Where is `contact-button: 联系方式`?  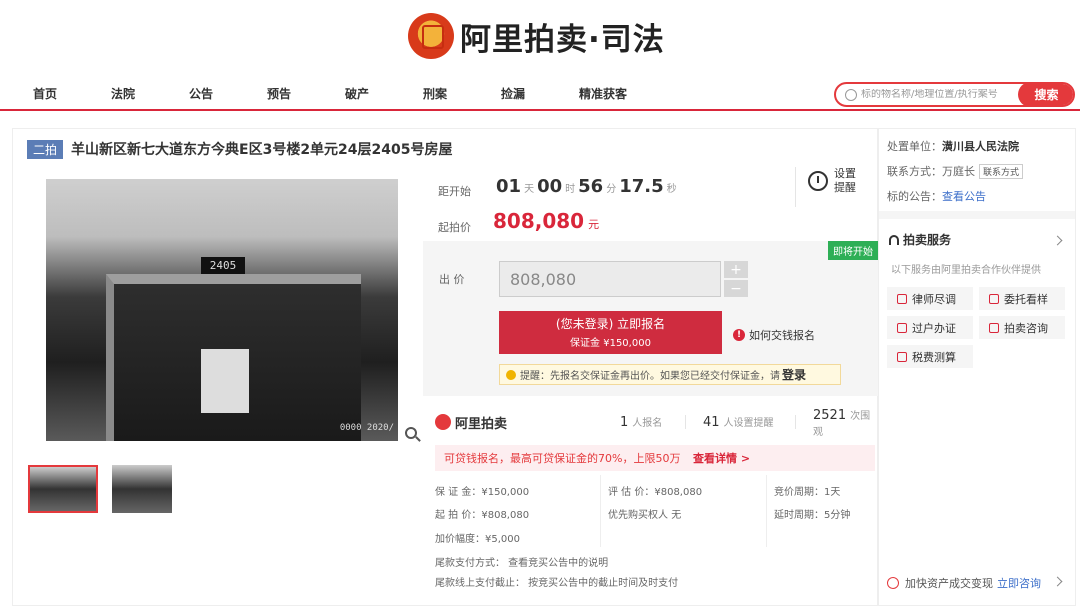
contact-button: 联系方式 is located at coordinates (1001, 171).